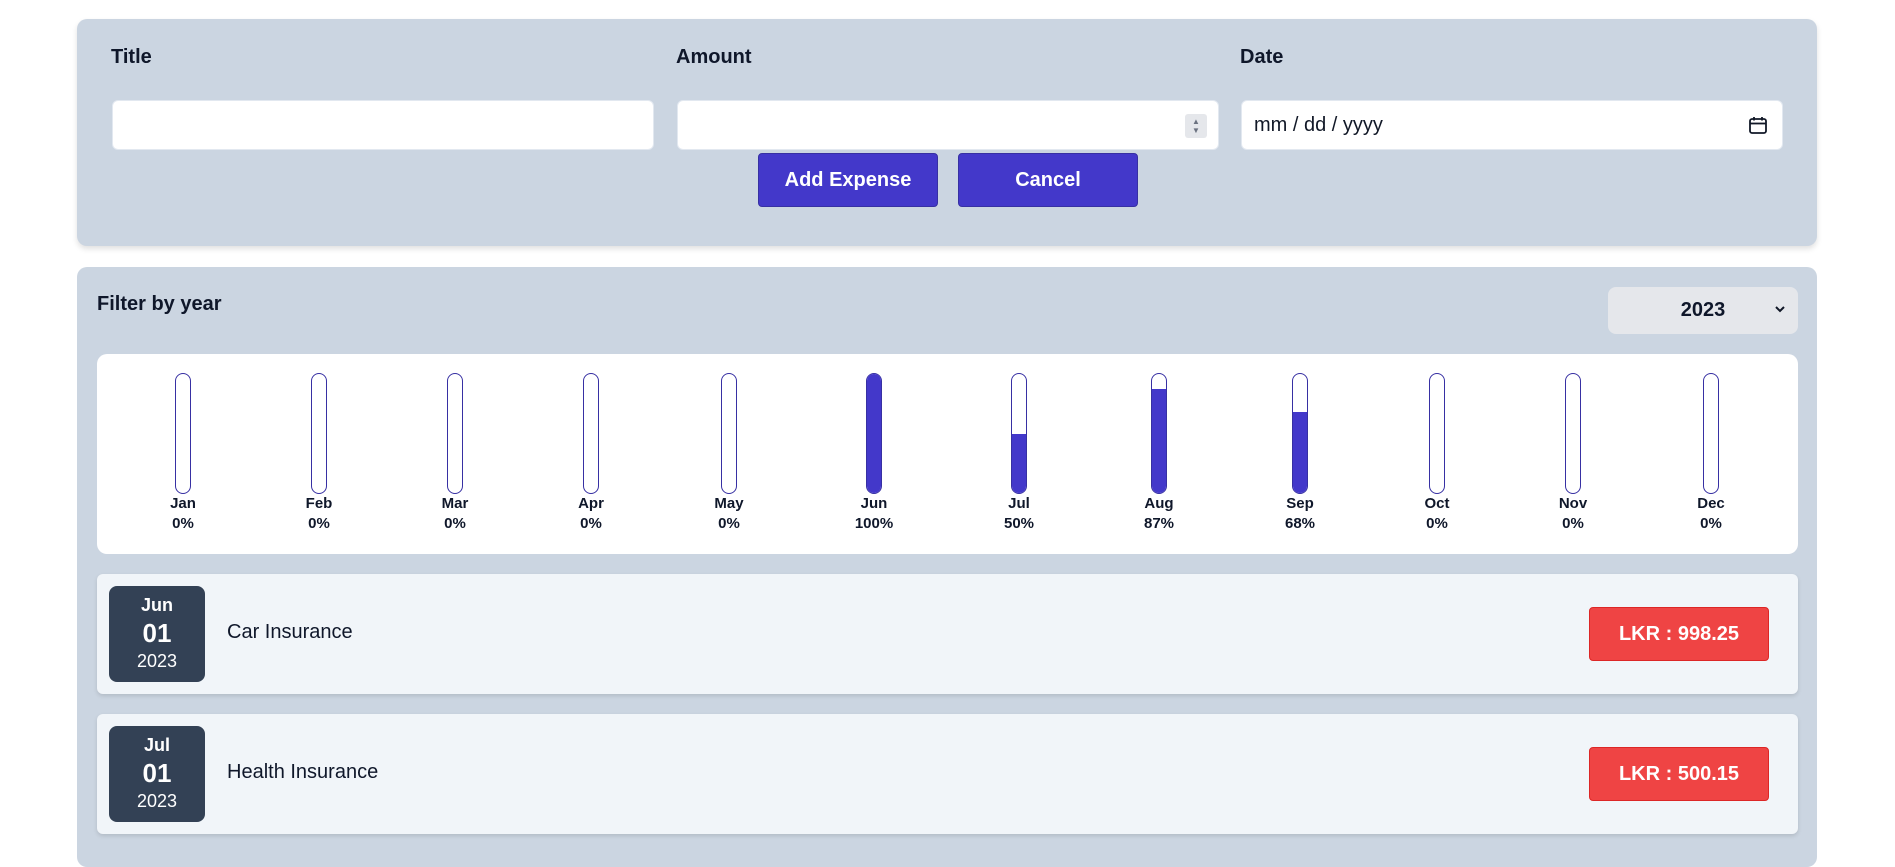 The height and width of the screenshot is (867, 1895). I want to click on chart-bar-nov: Nov 0%, so click(1573, 453).